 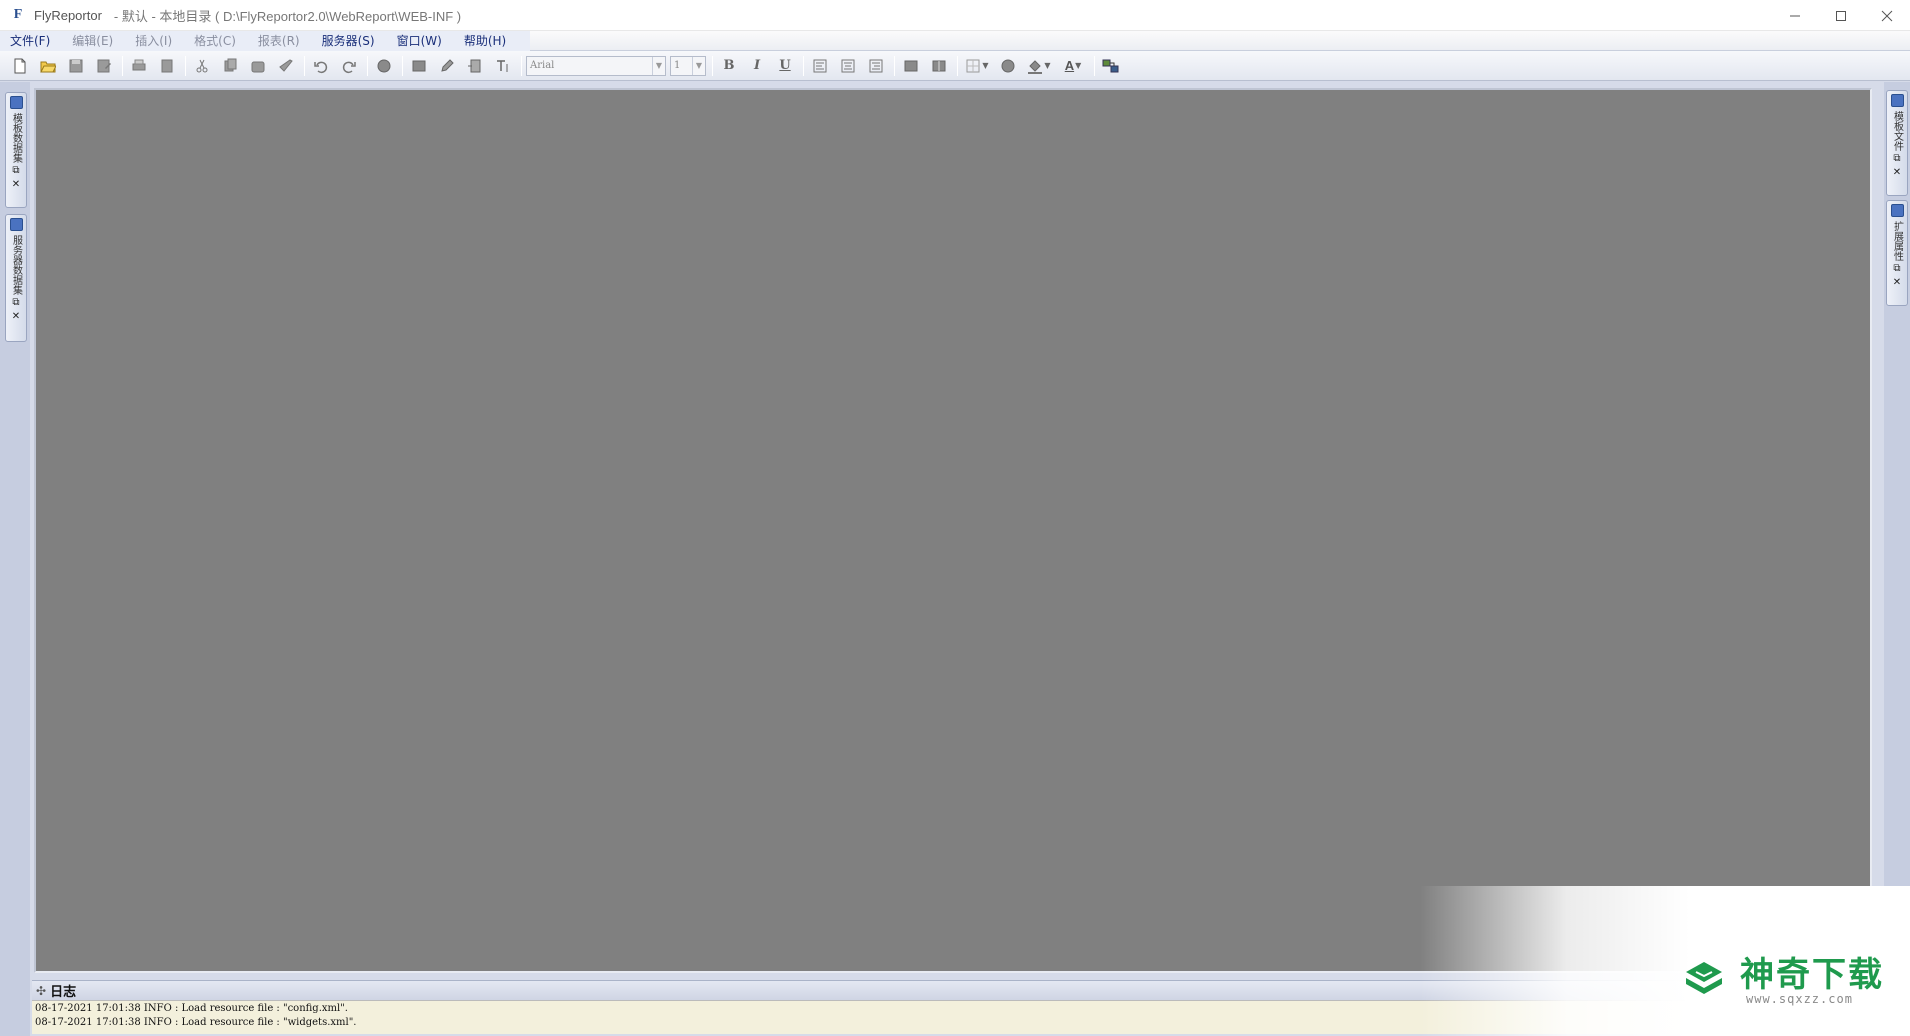 I want to click on paste-icon, so click(x=258, y=66).